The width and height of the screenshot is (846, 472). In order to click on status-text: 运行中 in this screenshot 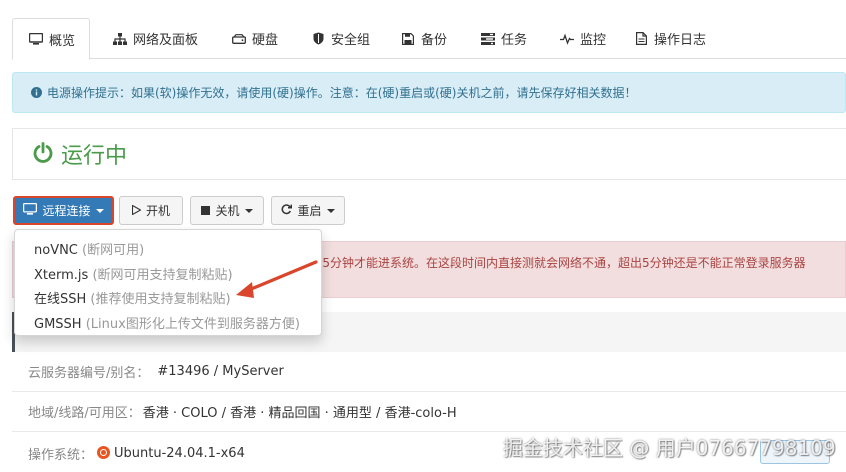, I will do `click(94, 156)`.